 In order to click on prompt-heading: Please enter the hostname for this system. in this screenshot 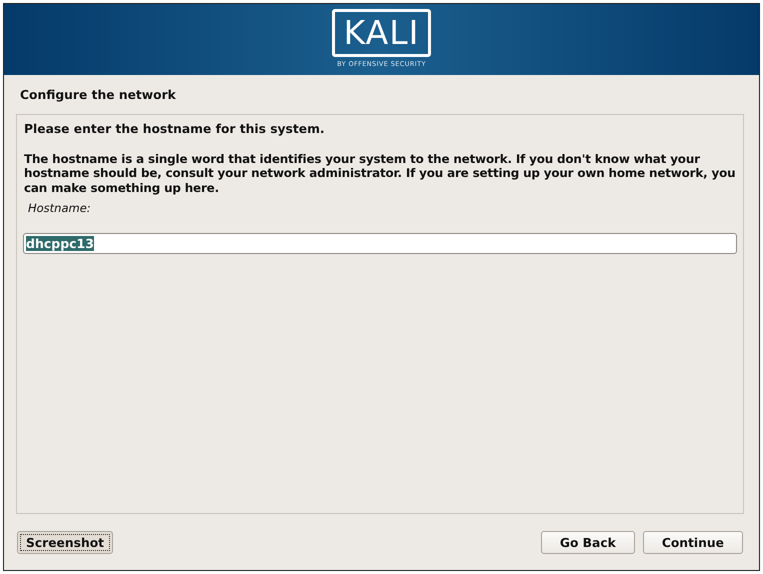, I will do `click(175, 129)`.